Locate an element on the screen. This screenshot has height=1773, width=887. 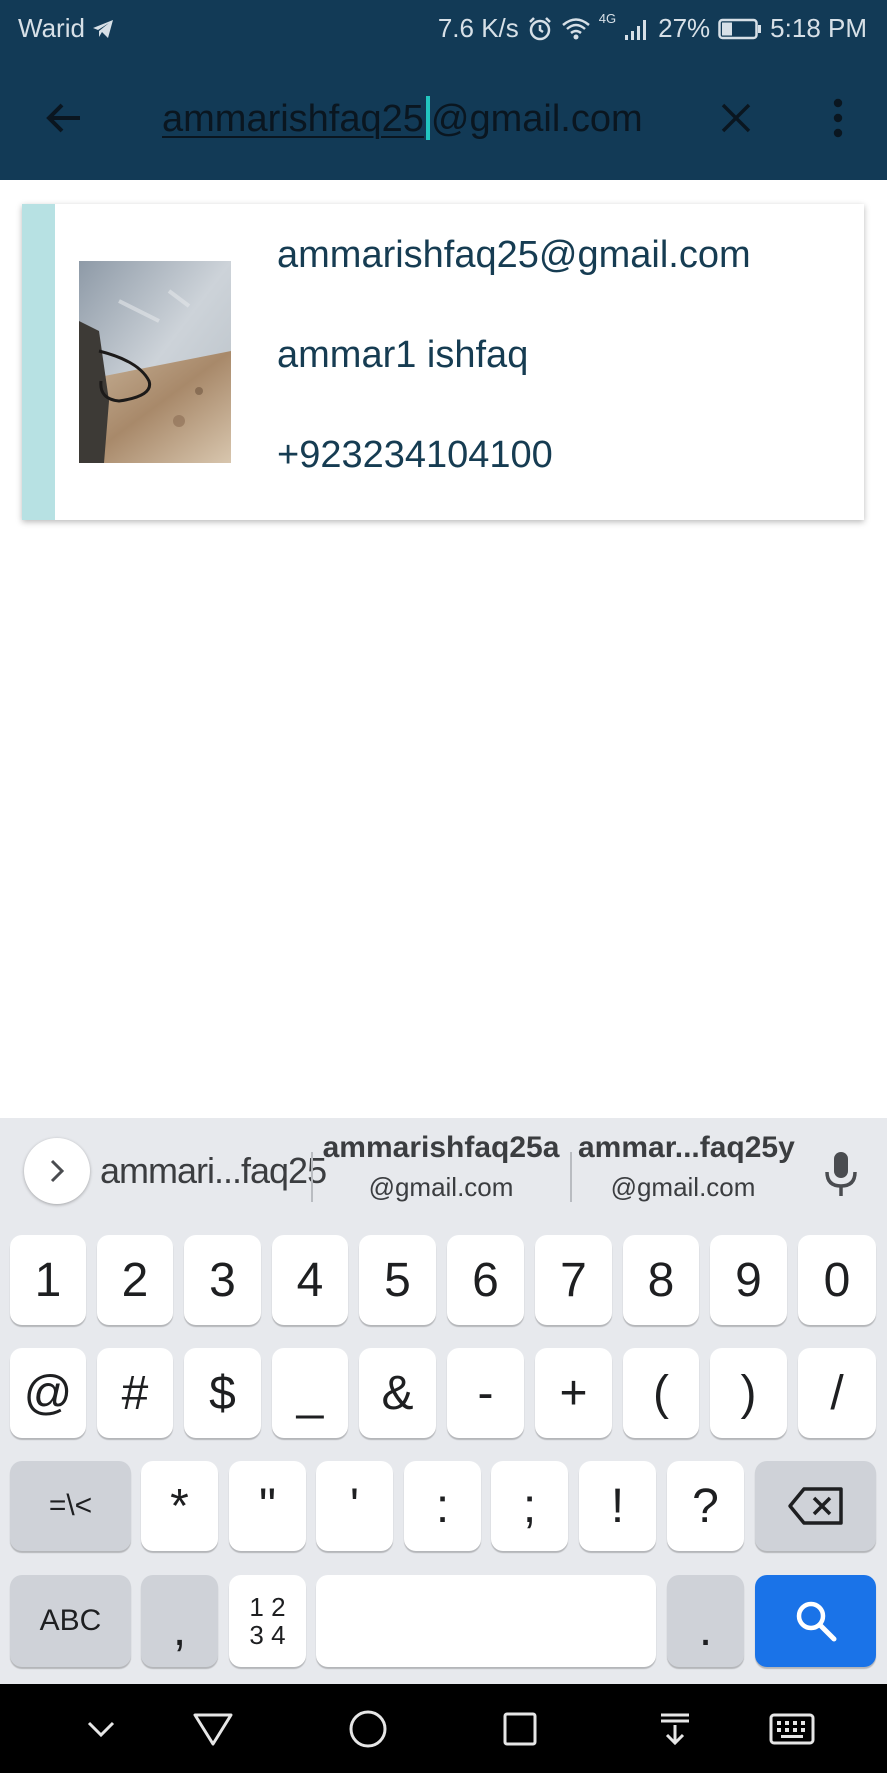
expand-suggestions-button is located at coordinates (57, 1171).